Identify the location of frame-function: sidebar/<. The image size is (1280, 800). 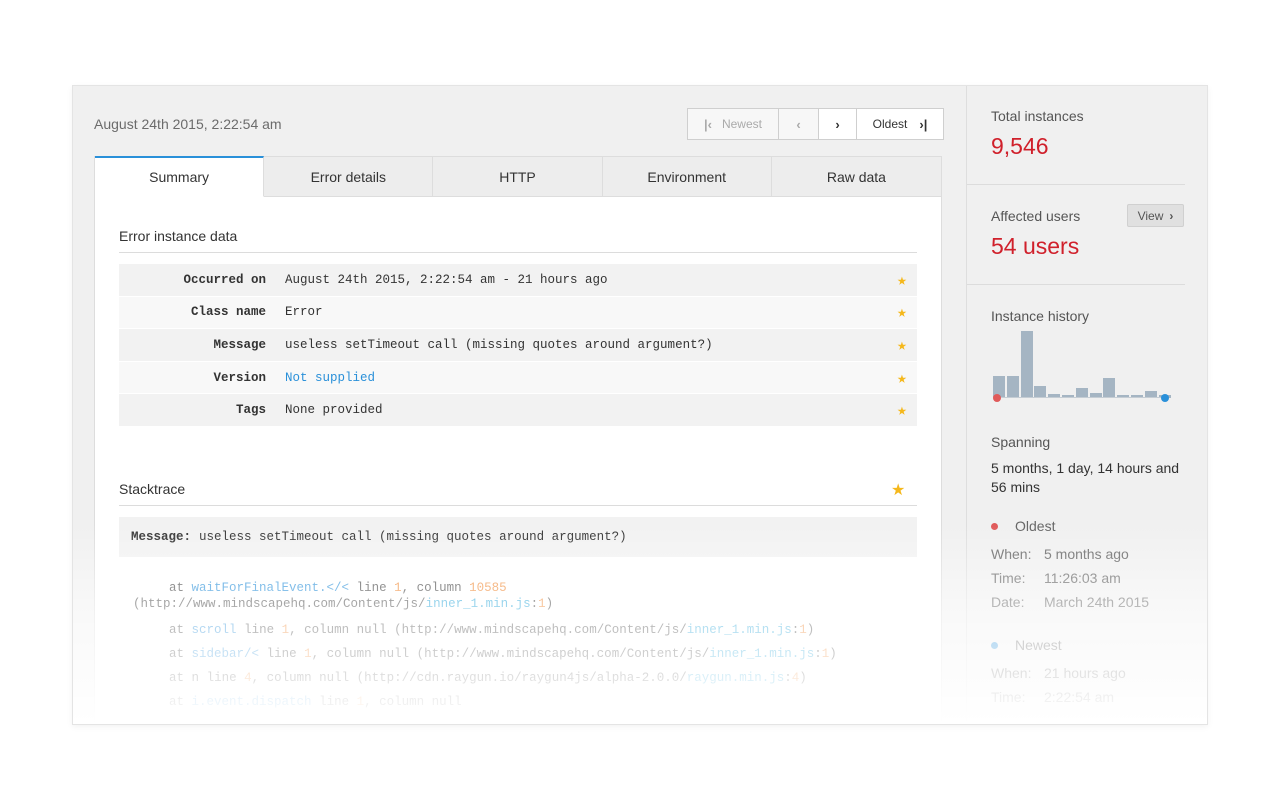
(225, 654).